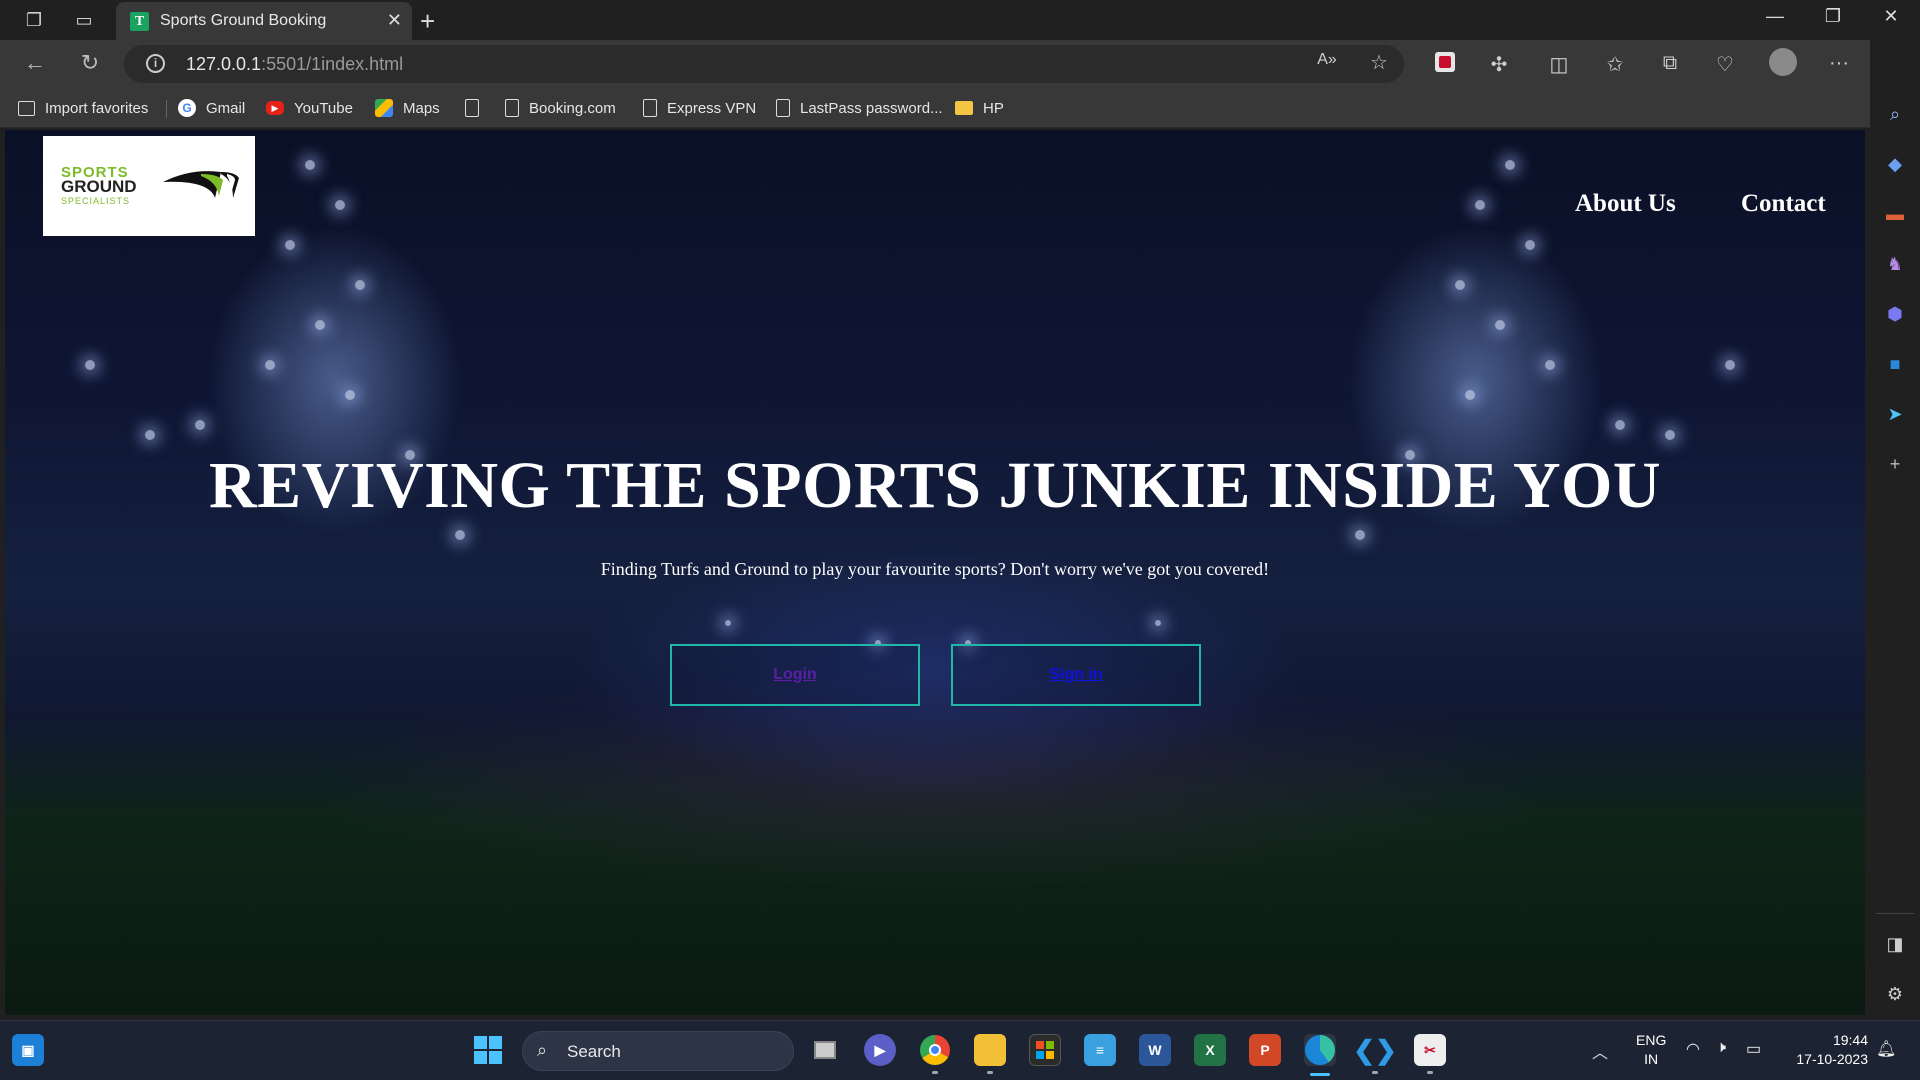 This screenshot has height=1080, width=1920. Describe the element at coordinates (1895, 314) in the screenshot. I see `microsoft-365-icon: ⬢` at that location.